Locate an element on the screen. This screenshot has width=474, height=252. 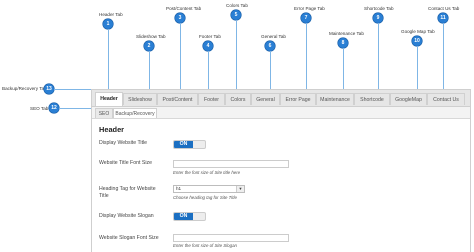
slogan-font-size-input is located at coordinates (231, 238).